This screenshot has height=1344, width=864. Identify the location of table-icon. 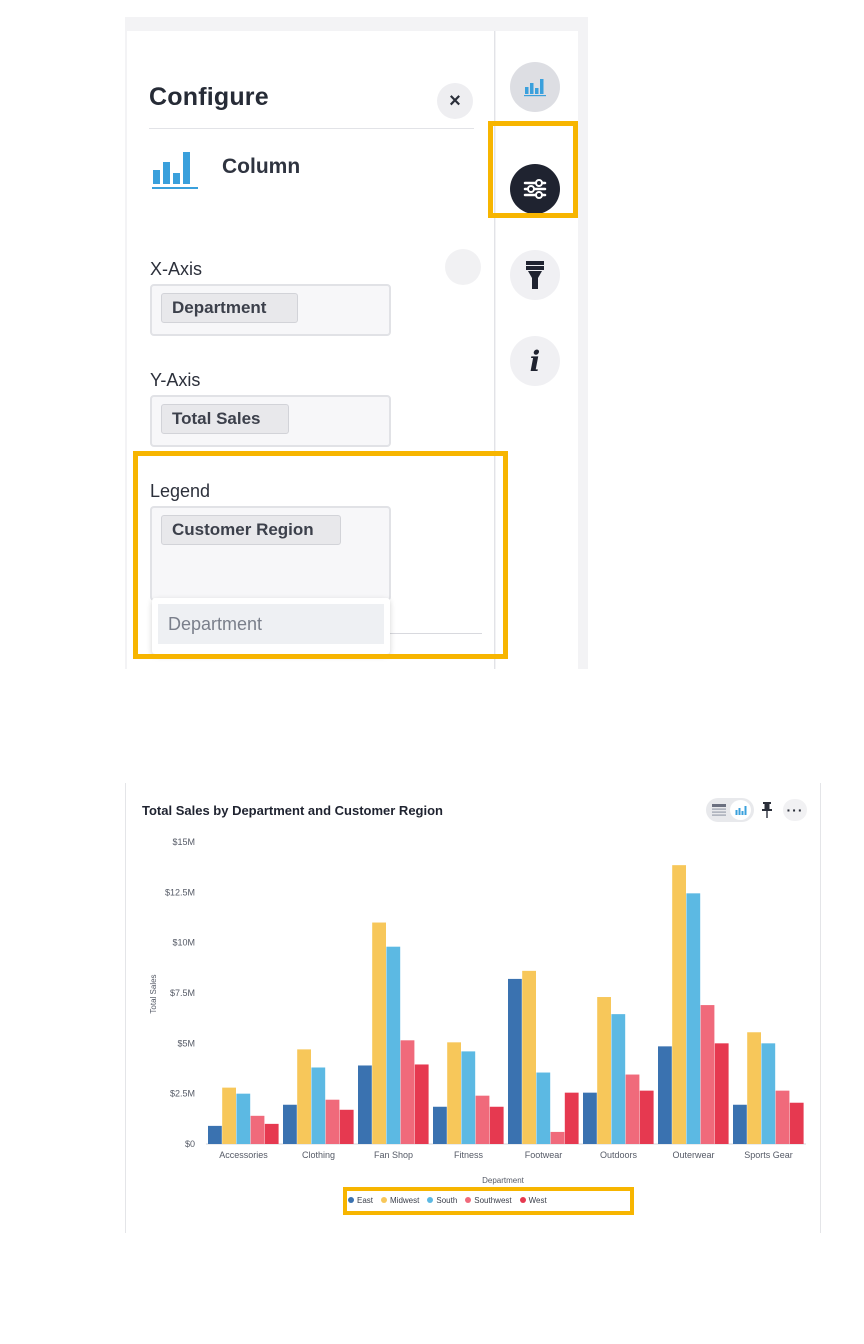
(719, 810).